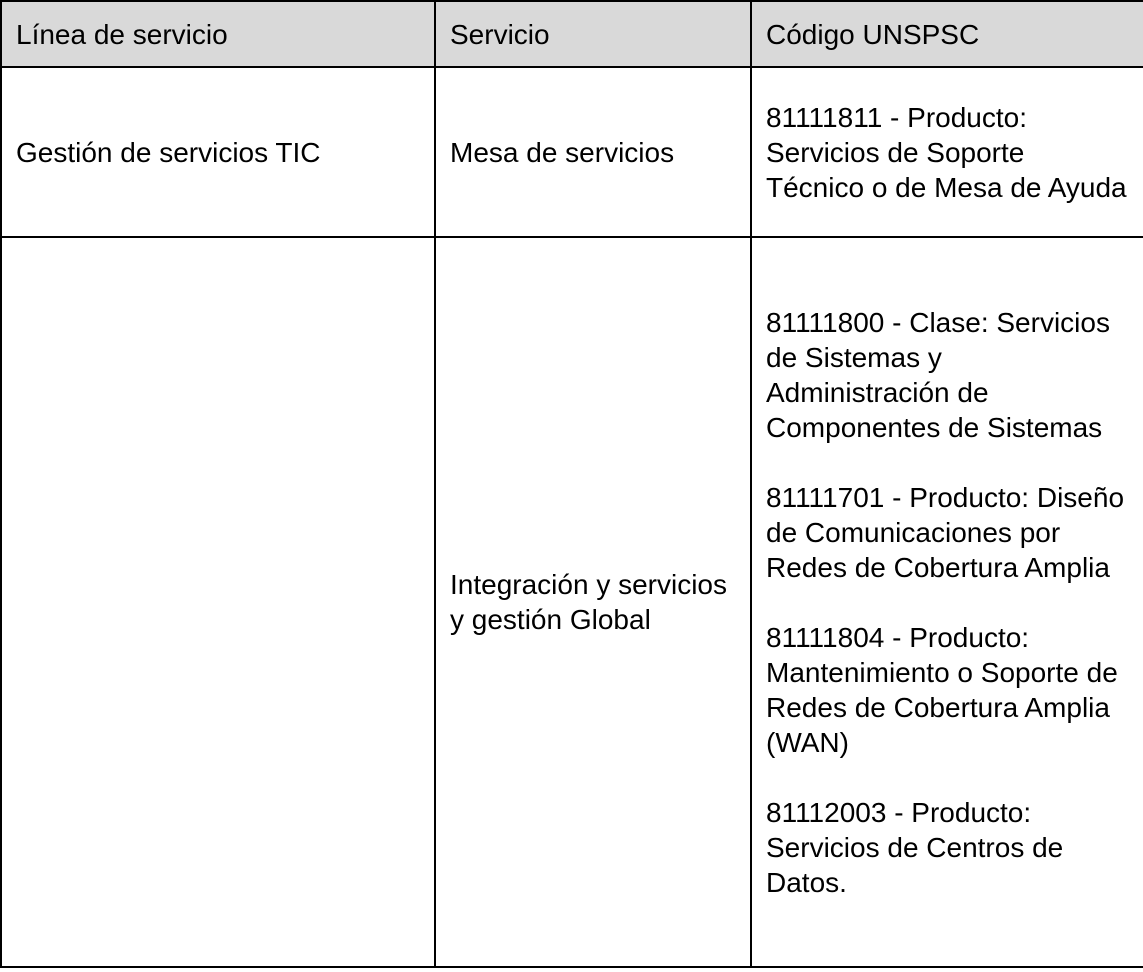  I want to click on table-header: Línea de servicio Servicio Código UNSPSC, so click(571, 34).